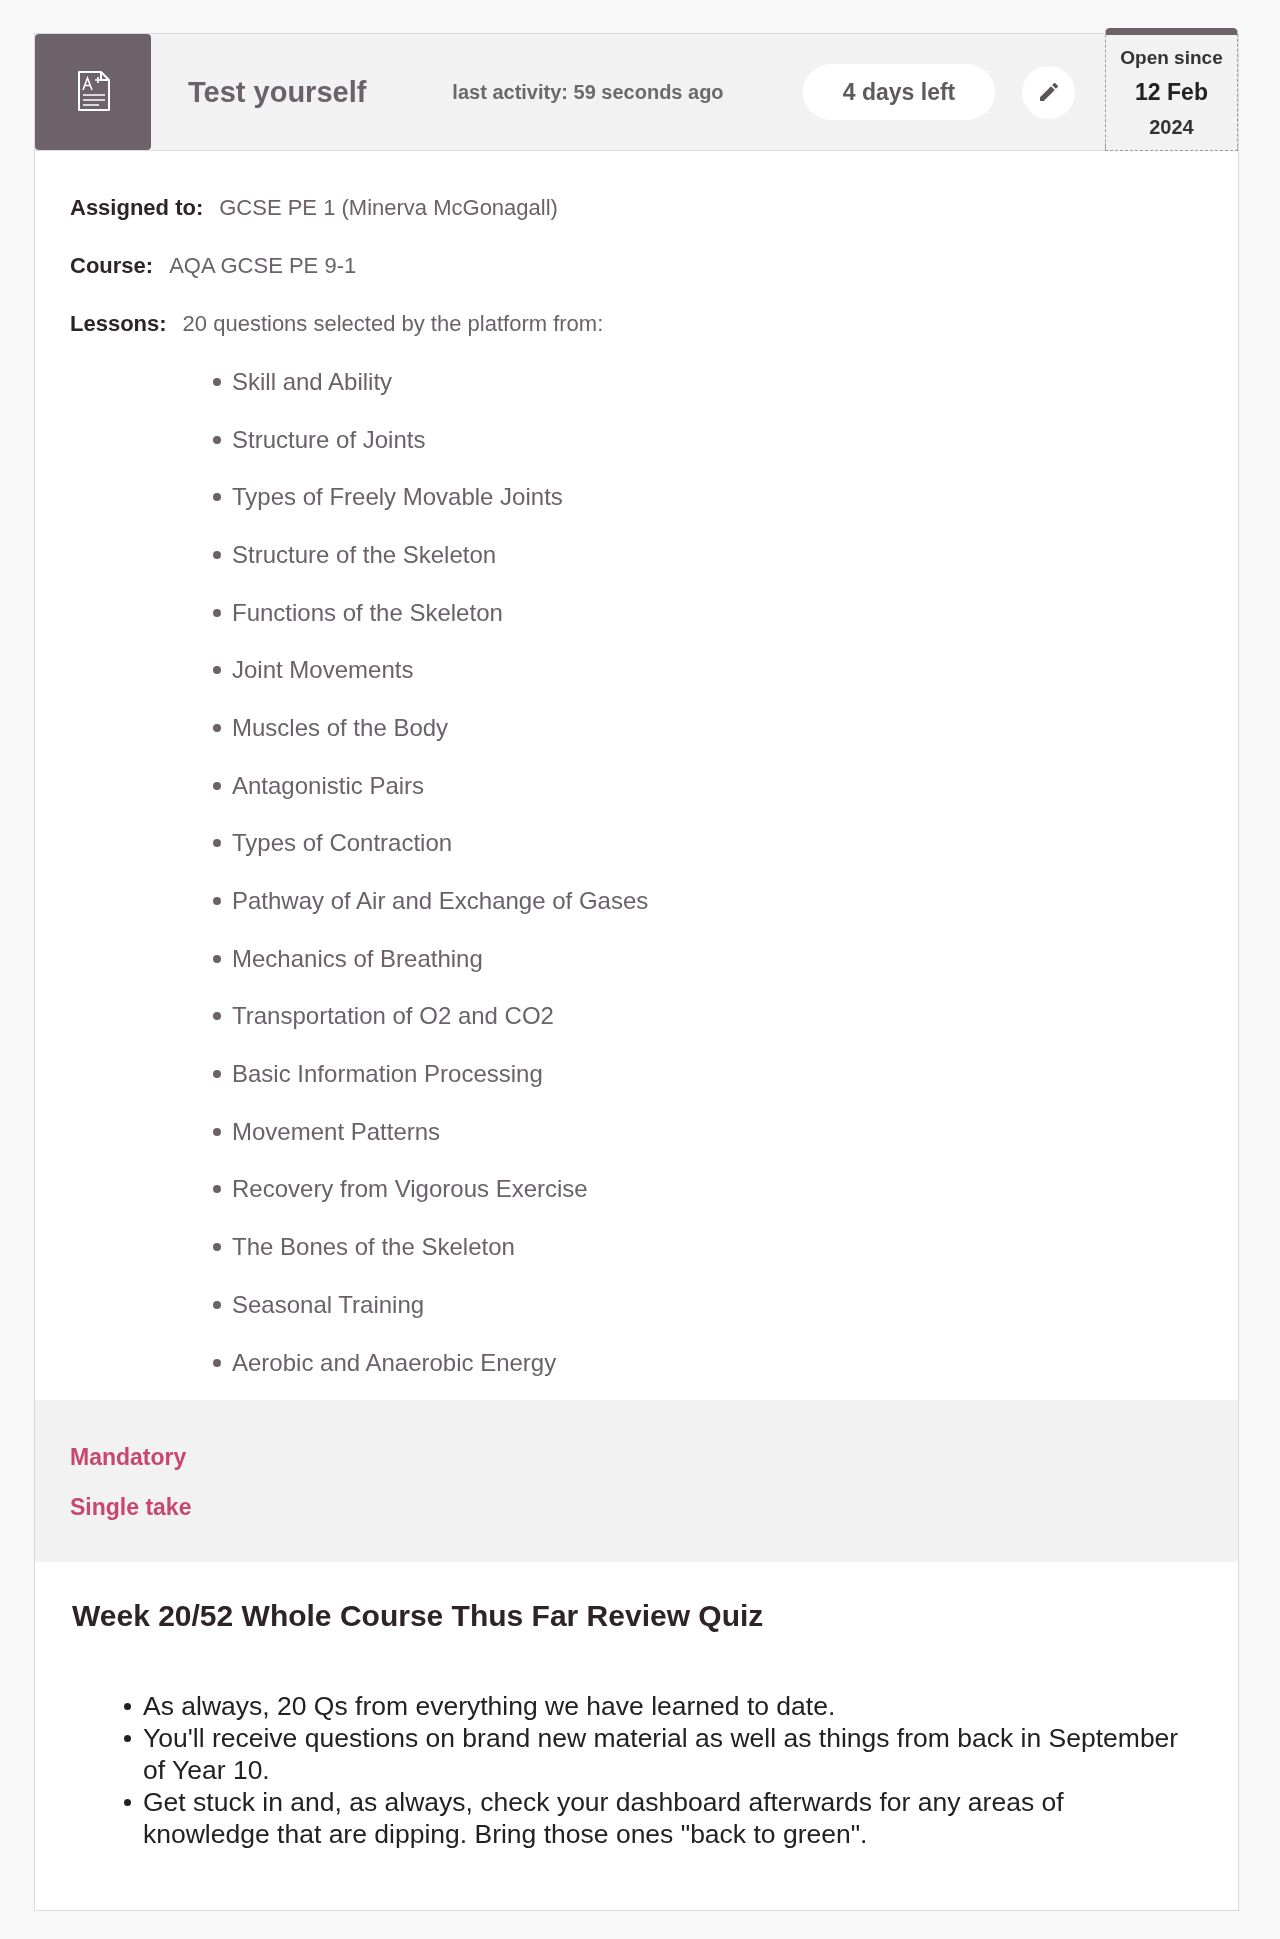 Image resolution: width=1280 pixels, height=1939 pixels. What do you see at coordinates (336, 1131) in the screenshot?
I see `lesson-topic: Movement Patterns` at bounding box center [336, 1131].